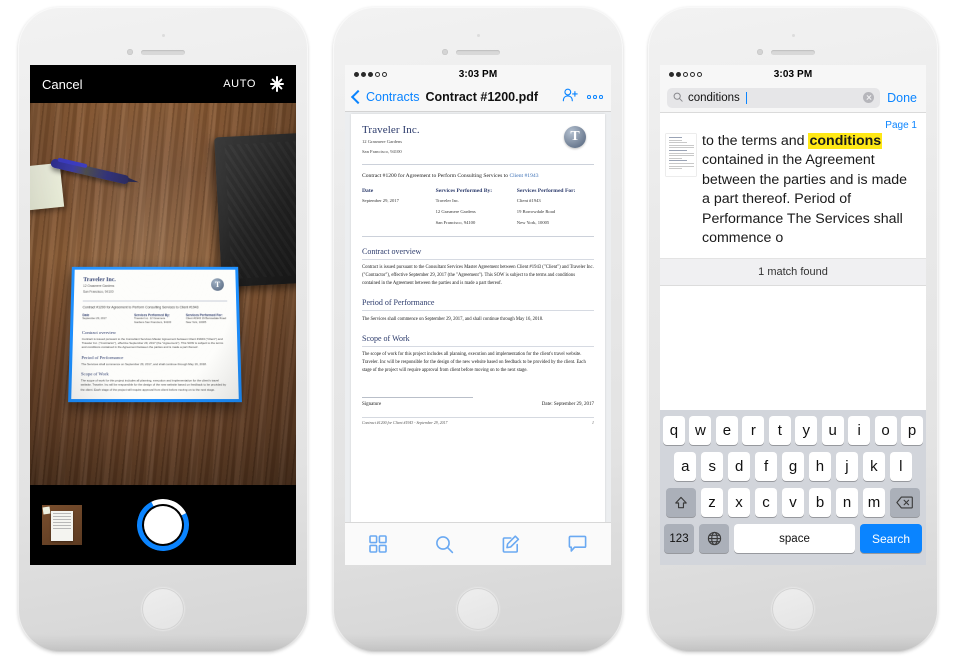  What do you see at coordinates (478, 543) in the screenshot?
I see `viewer-toolbar` at bounding box center [478, 543].